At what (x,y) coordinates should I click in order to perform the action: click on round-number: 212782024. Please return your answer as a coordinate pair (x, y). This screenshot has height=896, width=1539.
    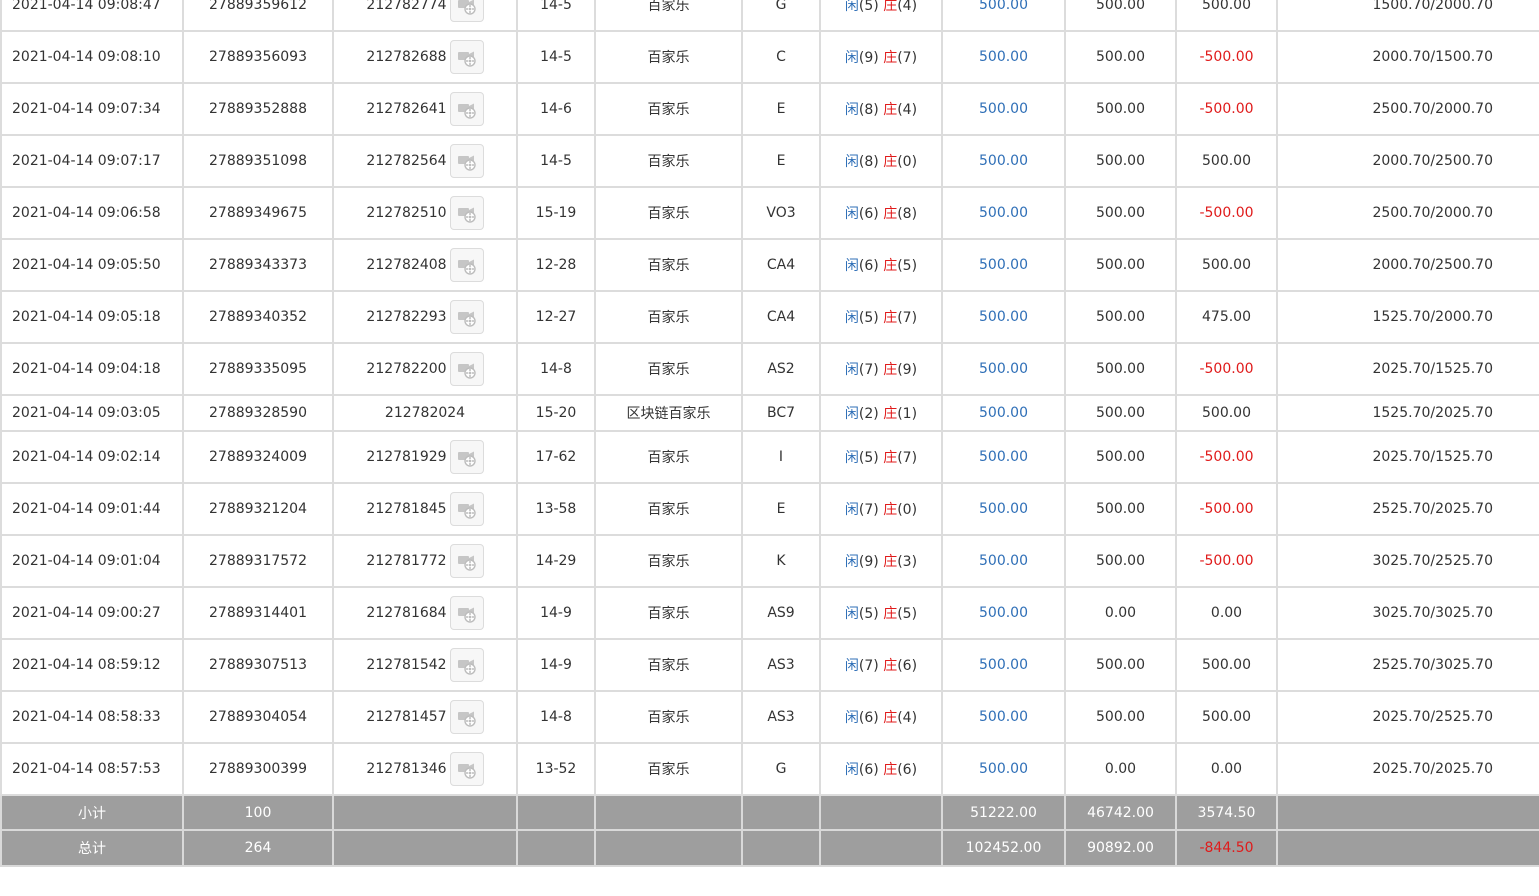
    Looking at the image, I should click on (425, 413).